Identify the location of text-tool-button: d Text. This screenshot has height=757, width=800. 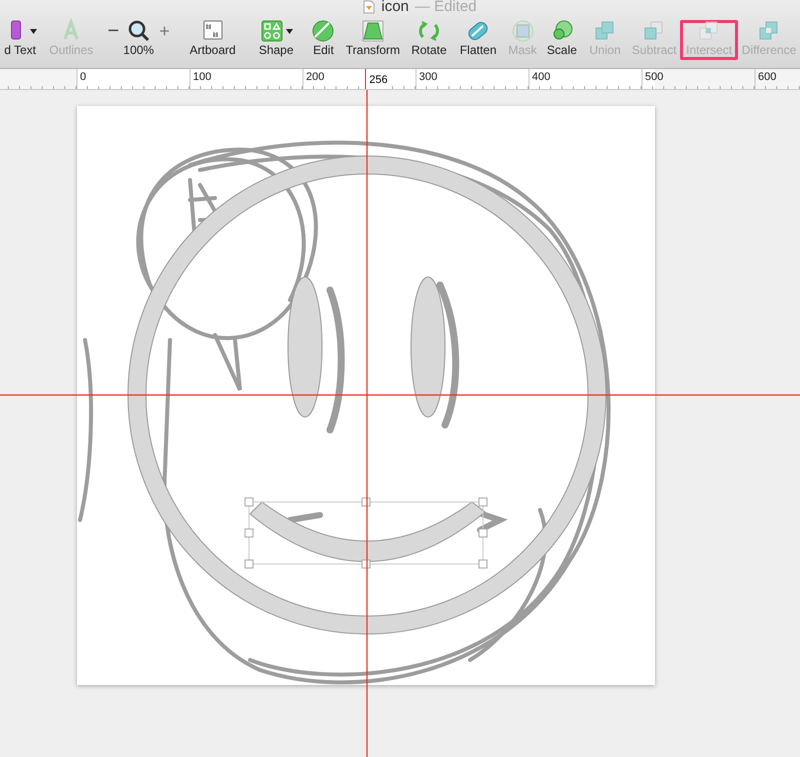
(22, 38).